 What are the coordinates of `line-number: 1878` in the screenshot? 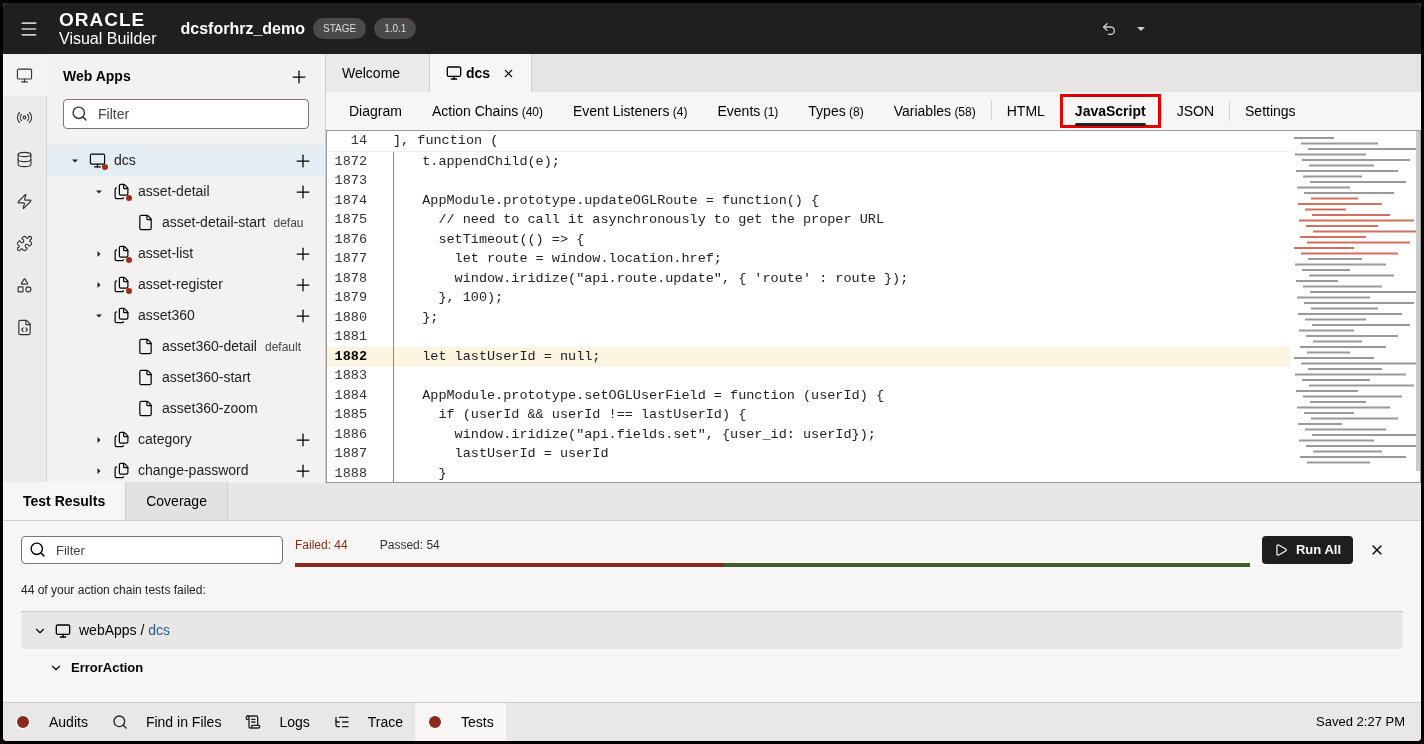 It's located at (350, 278).